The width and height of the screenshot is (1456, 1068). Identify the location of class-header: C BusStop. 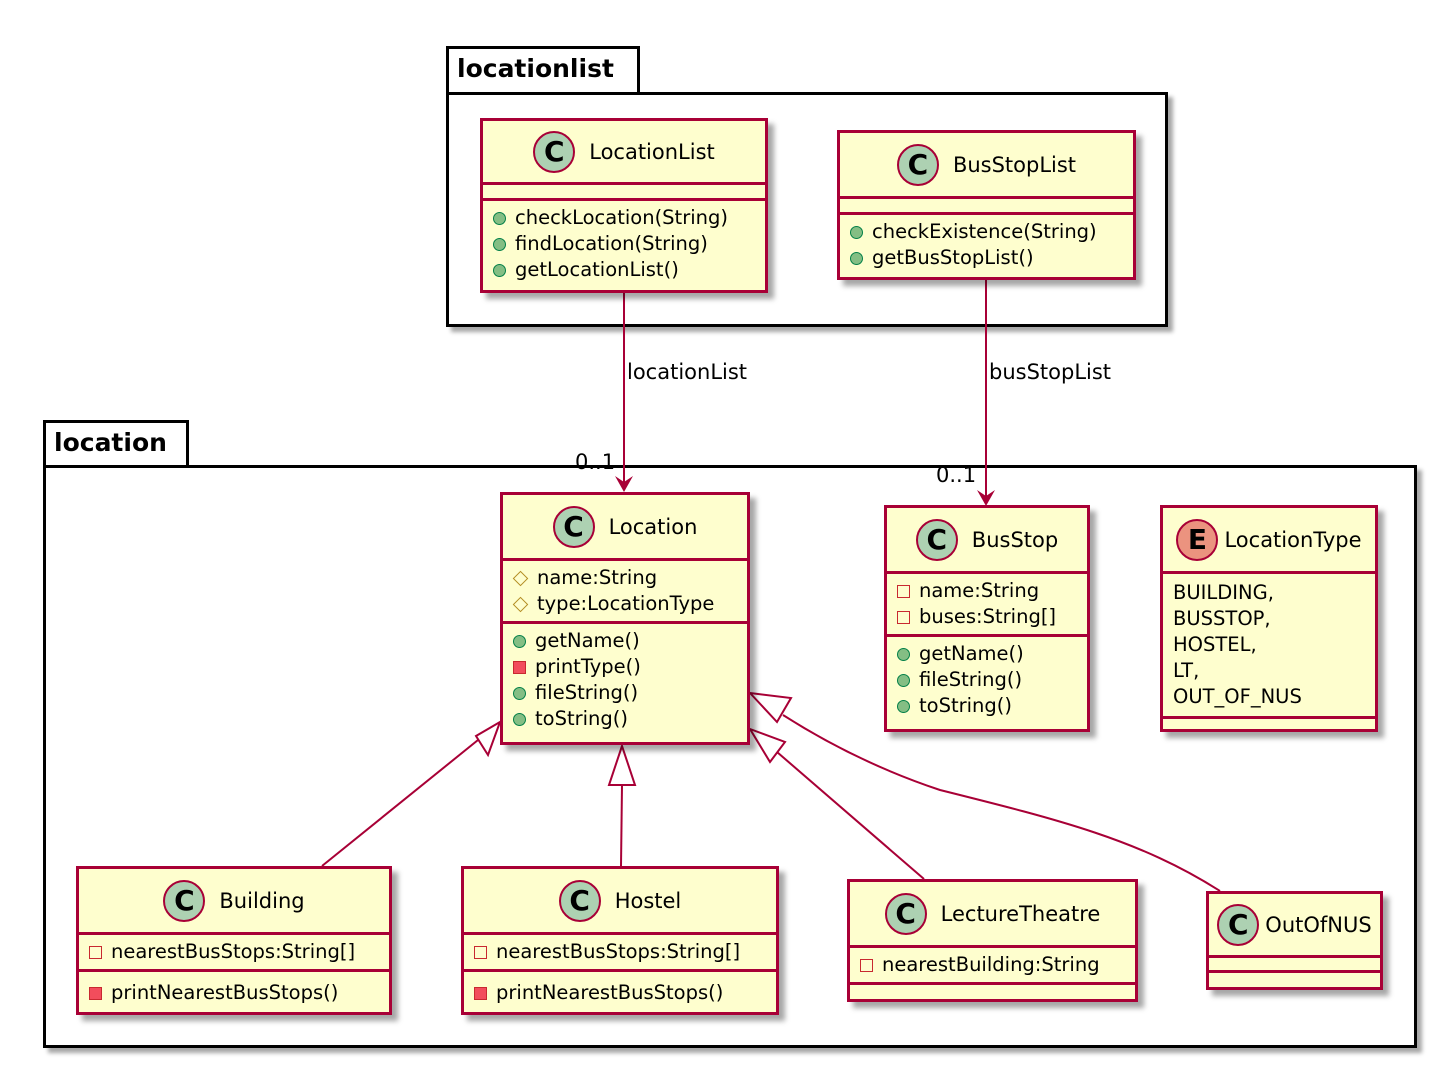
(987, 541).